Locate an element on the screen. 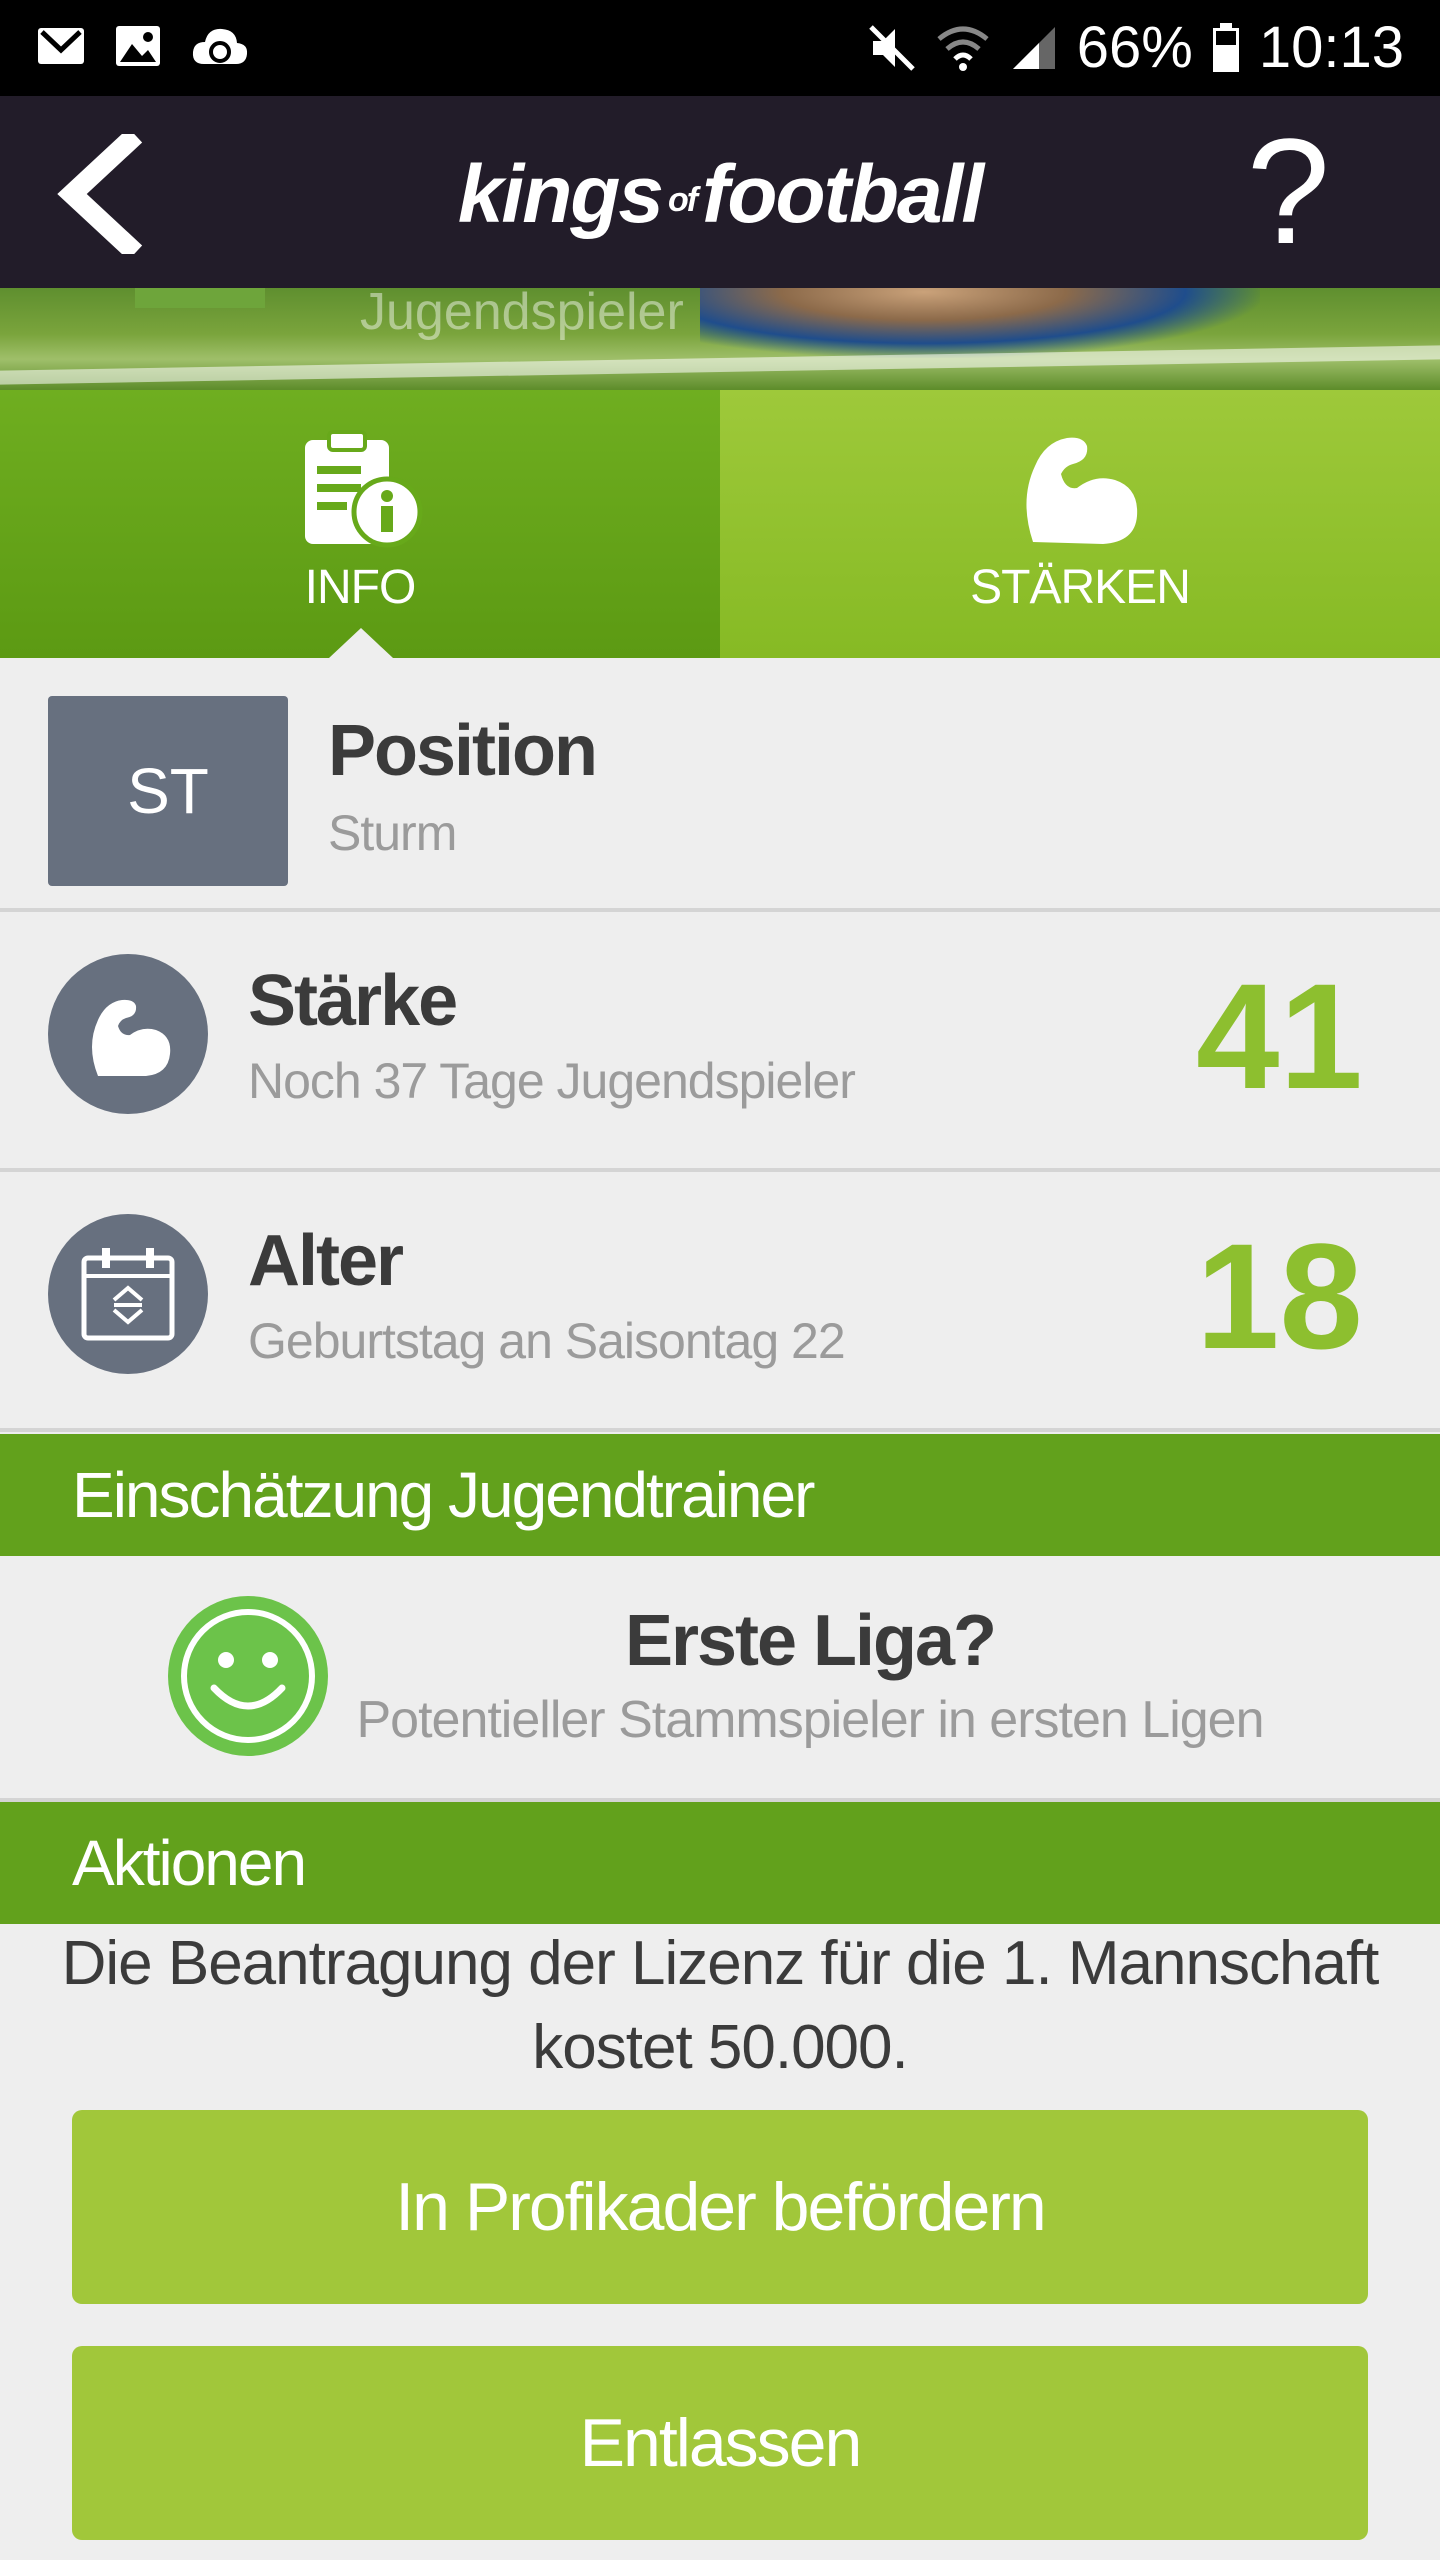 The width and height of the screenshot is (1440, 2560). info-clipboard-icon is located at coordinates (364, 489).